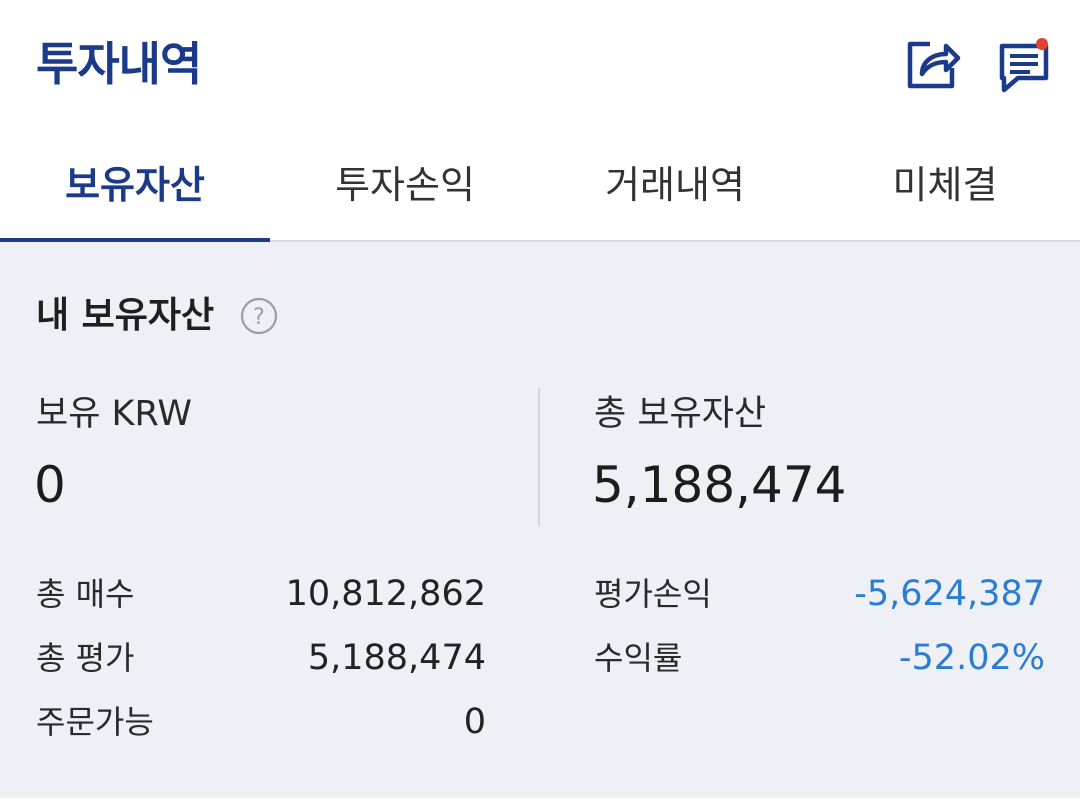 Image resolution: width=1080 pixels, height=804 pixels. I want to click on total-assets-label: 총 보유자산, so click(680, 414).